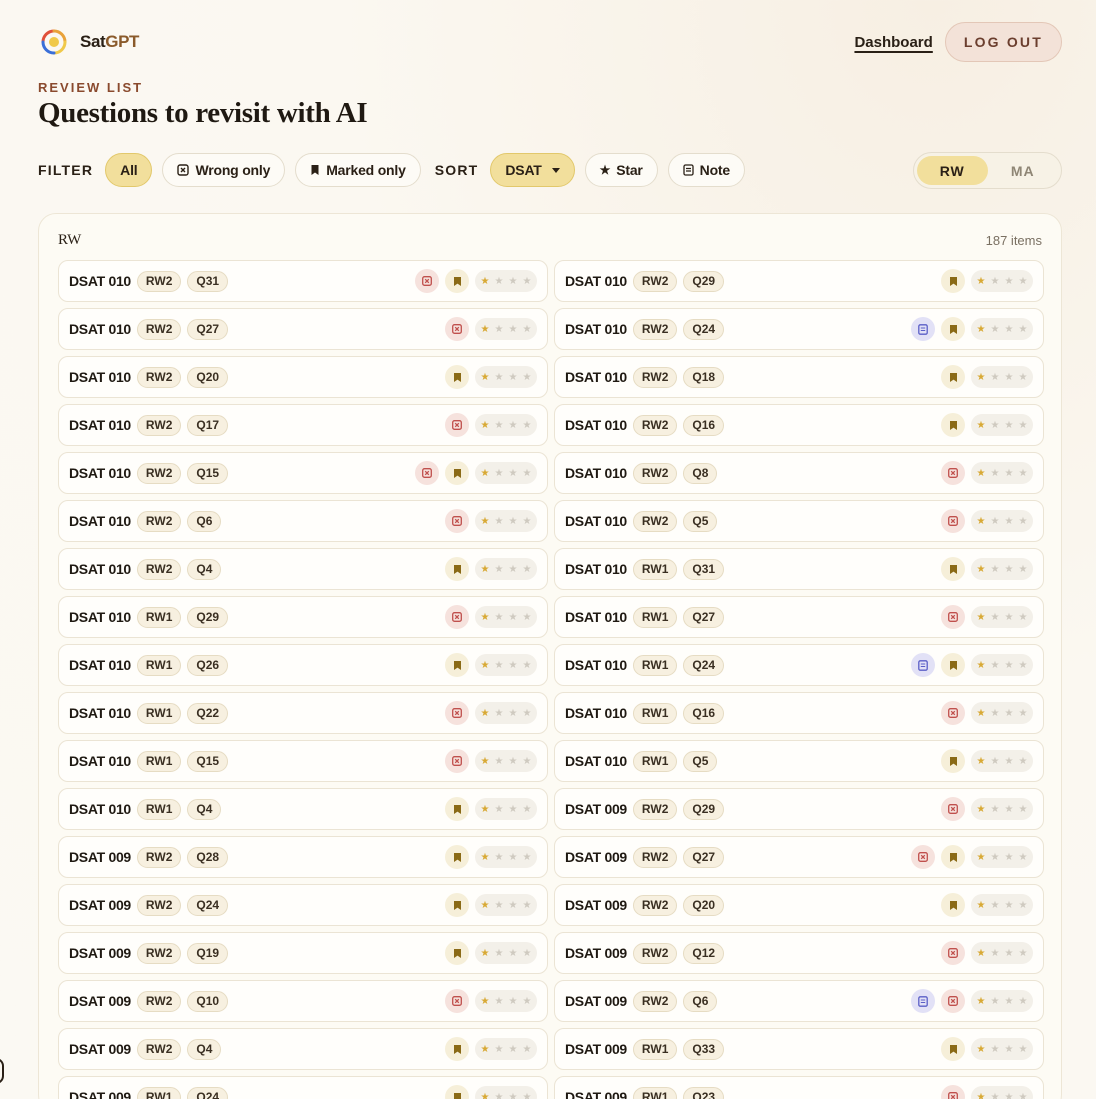  I want to click on question-row: DSAT 010 RW2 Q31 ★ ★ ★ ★, so click(303, 281).